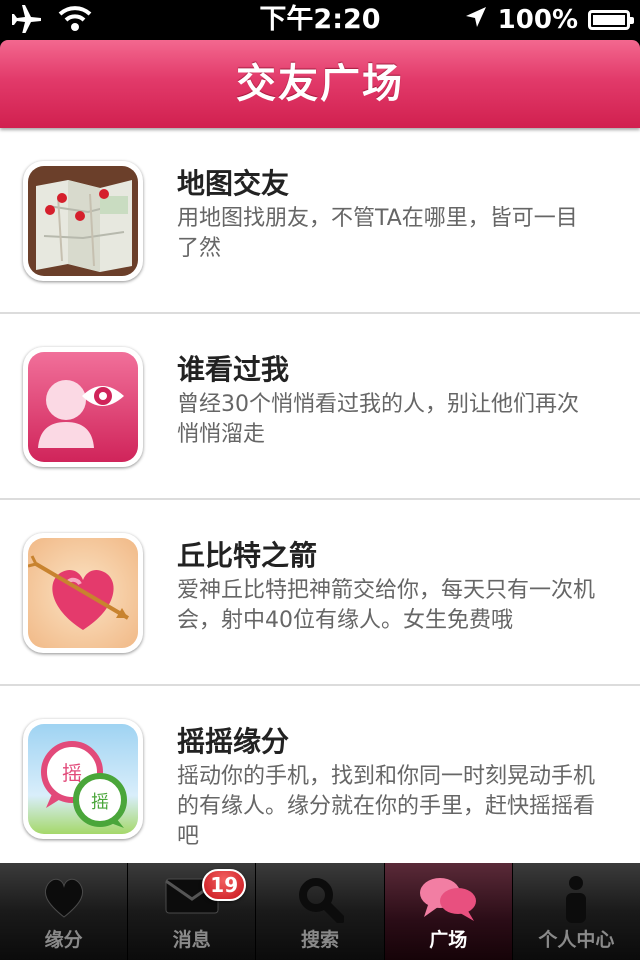 This screenshot has height=960, width=640. What do you see at coordinates (576, 902) in the screenshot?
I see `person-icon` at bounding box center [576, 902].